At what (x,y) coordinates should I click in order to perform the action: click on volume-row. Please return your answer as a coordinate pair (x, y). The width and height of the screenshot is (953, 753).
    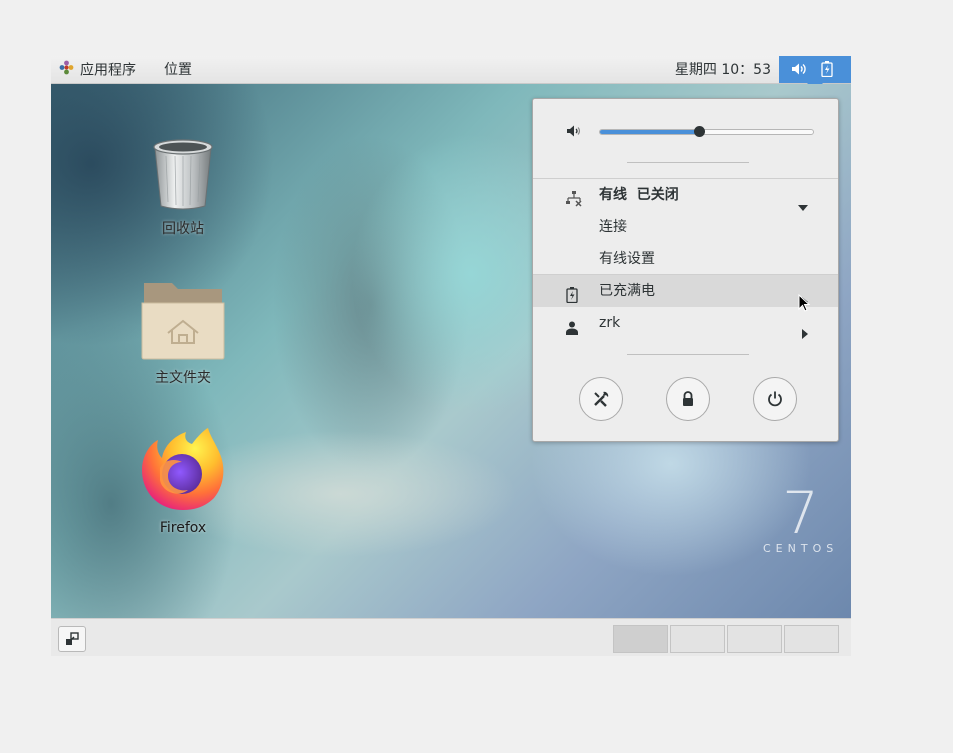
    Looking at the image, I should click on (685, 131).